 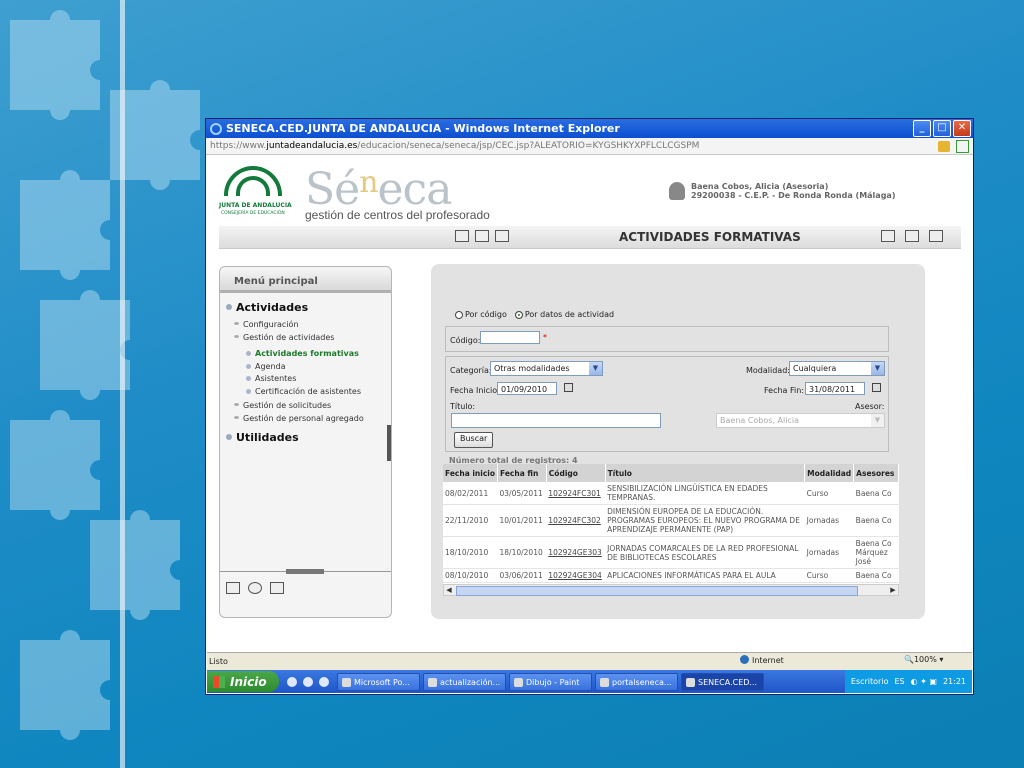 I want to click on language-indicator: ES, so click(x=899, y=681).